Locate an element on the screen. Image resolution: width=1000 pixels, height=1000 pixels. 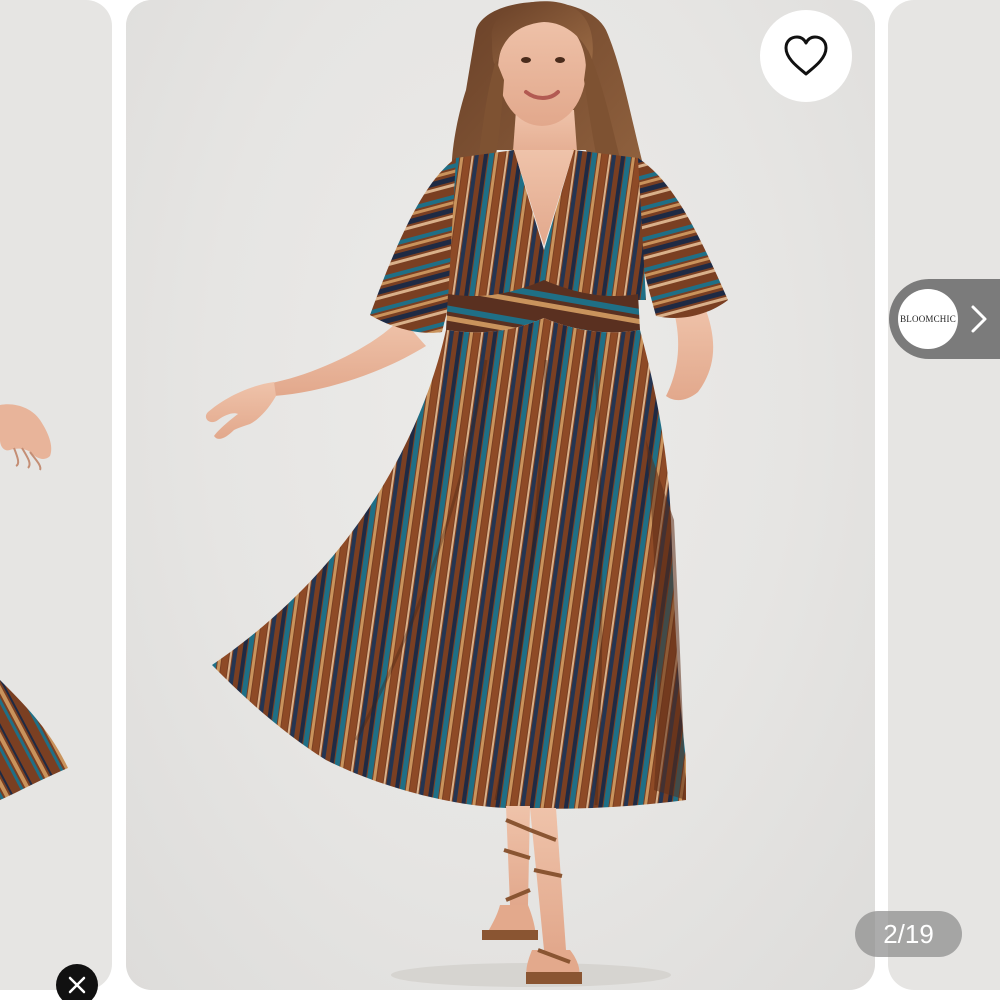
brand-store-link: BLOOMCHIC is located at coordinates (944, 319).